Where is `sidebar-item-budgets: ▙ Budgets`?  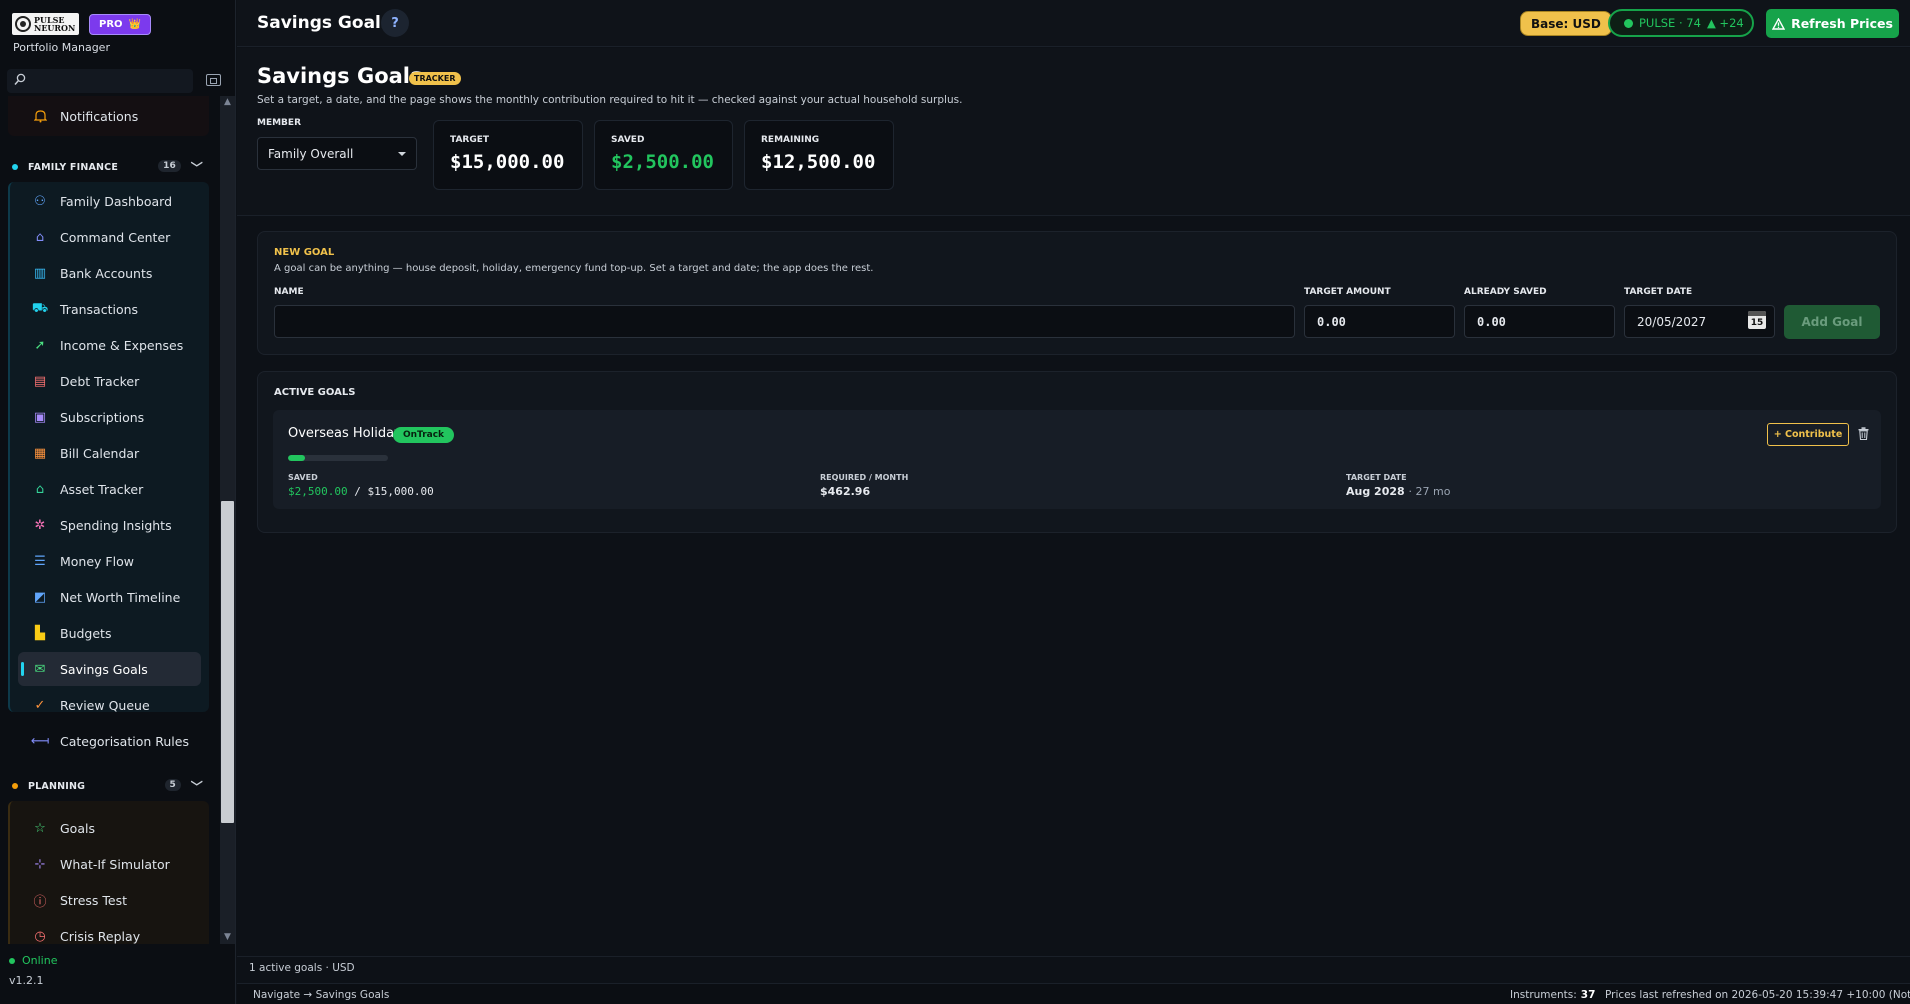 sidebar-item-budgets: ▙ Budgets is located at coordinates (109, 633).